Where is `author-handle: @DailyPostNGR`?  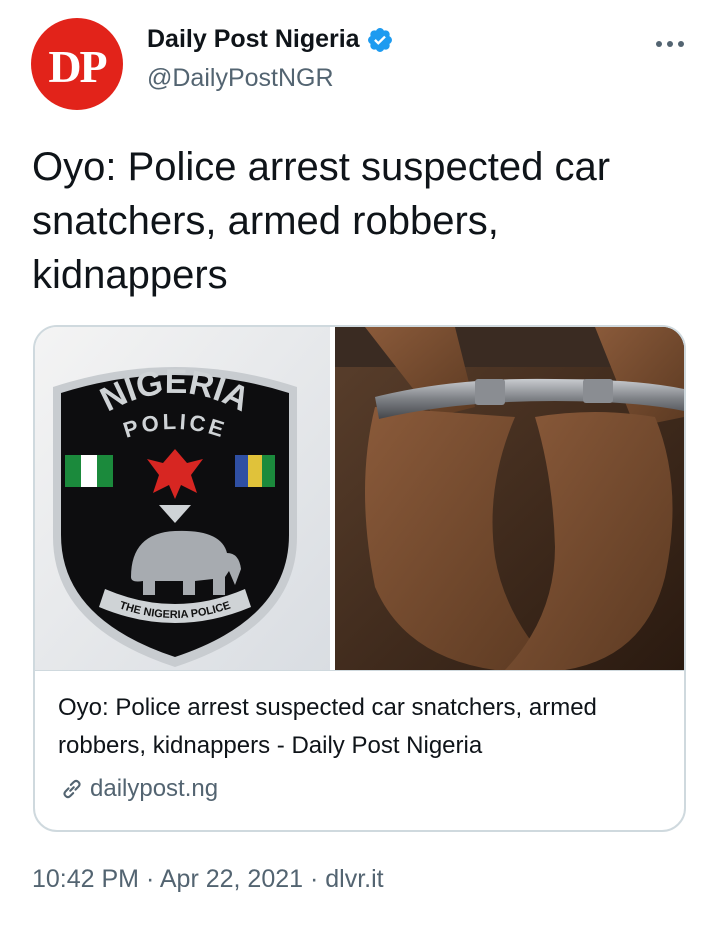 author-handle: @DailyPostNGR is located at coordinates (240, 78).